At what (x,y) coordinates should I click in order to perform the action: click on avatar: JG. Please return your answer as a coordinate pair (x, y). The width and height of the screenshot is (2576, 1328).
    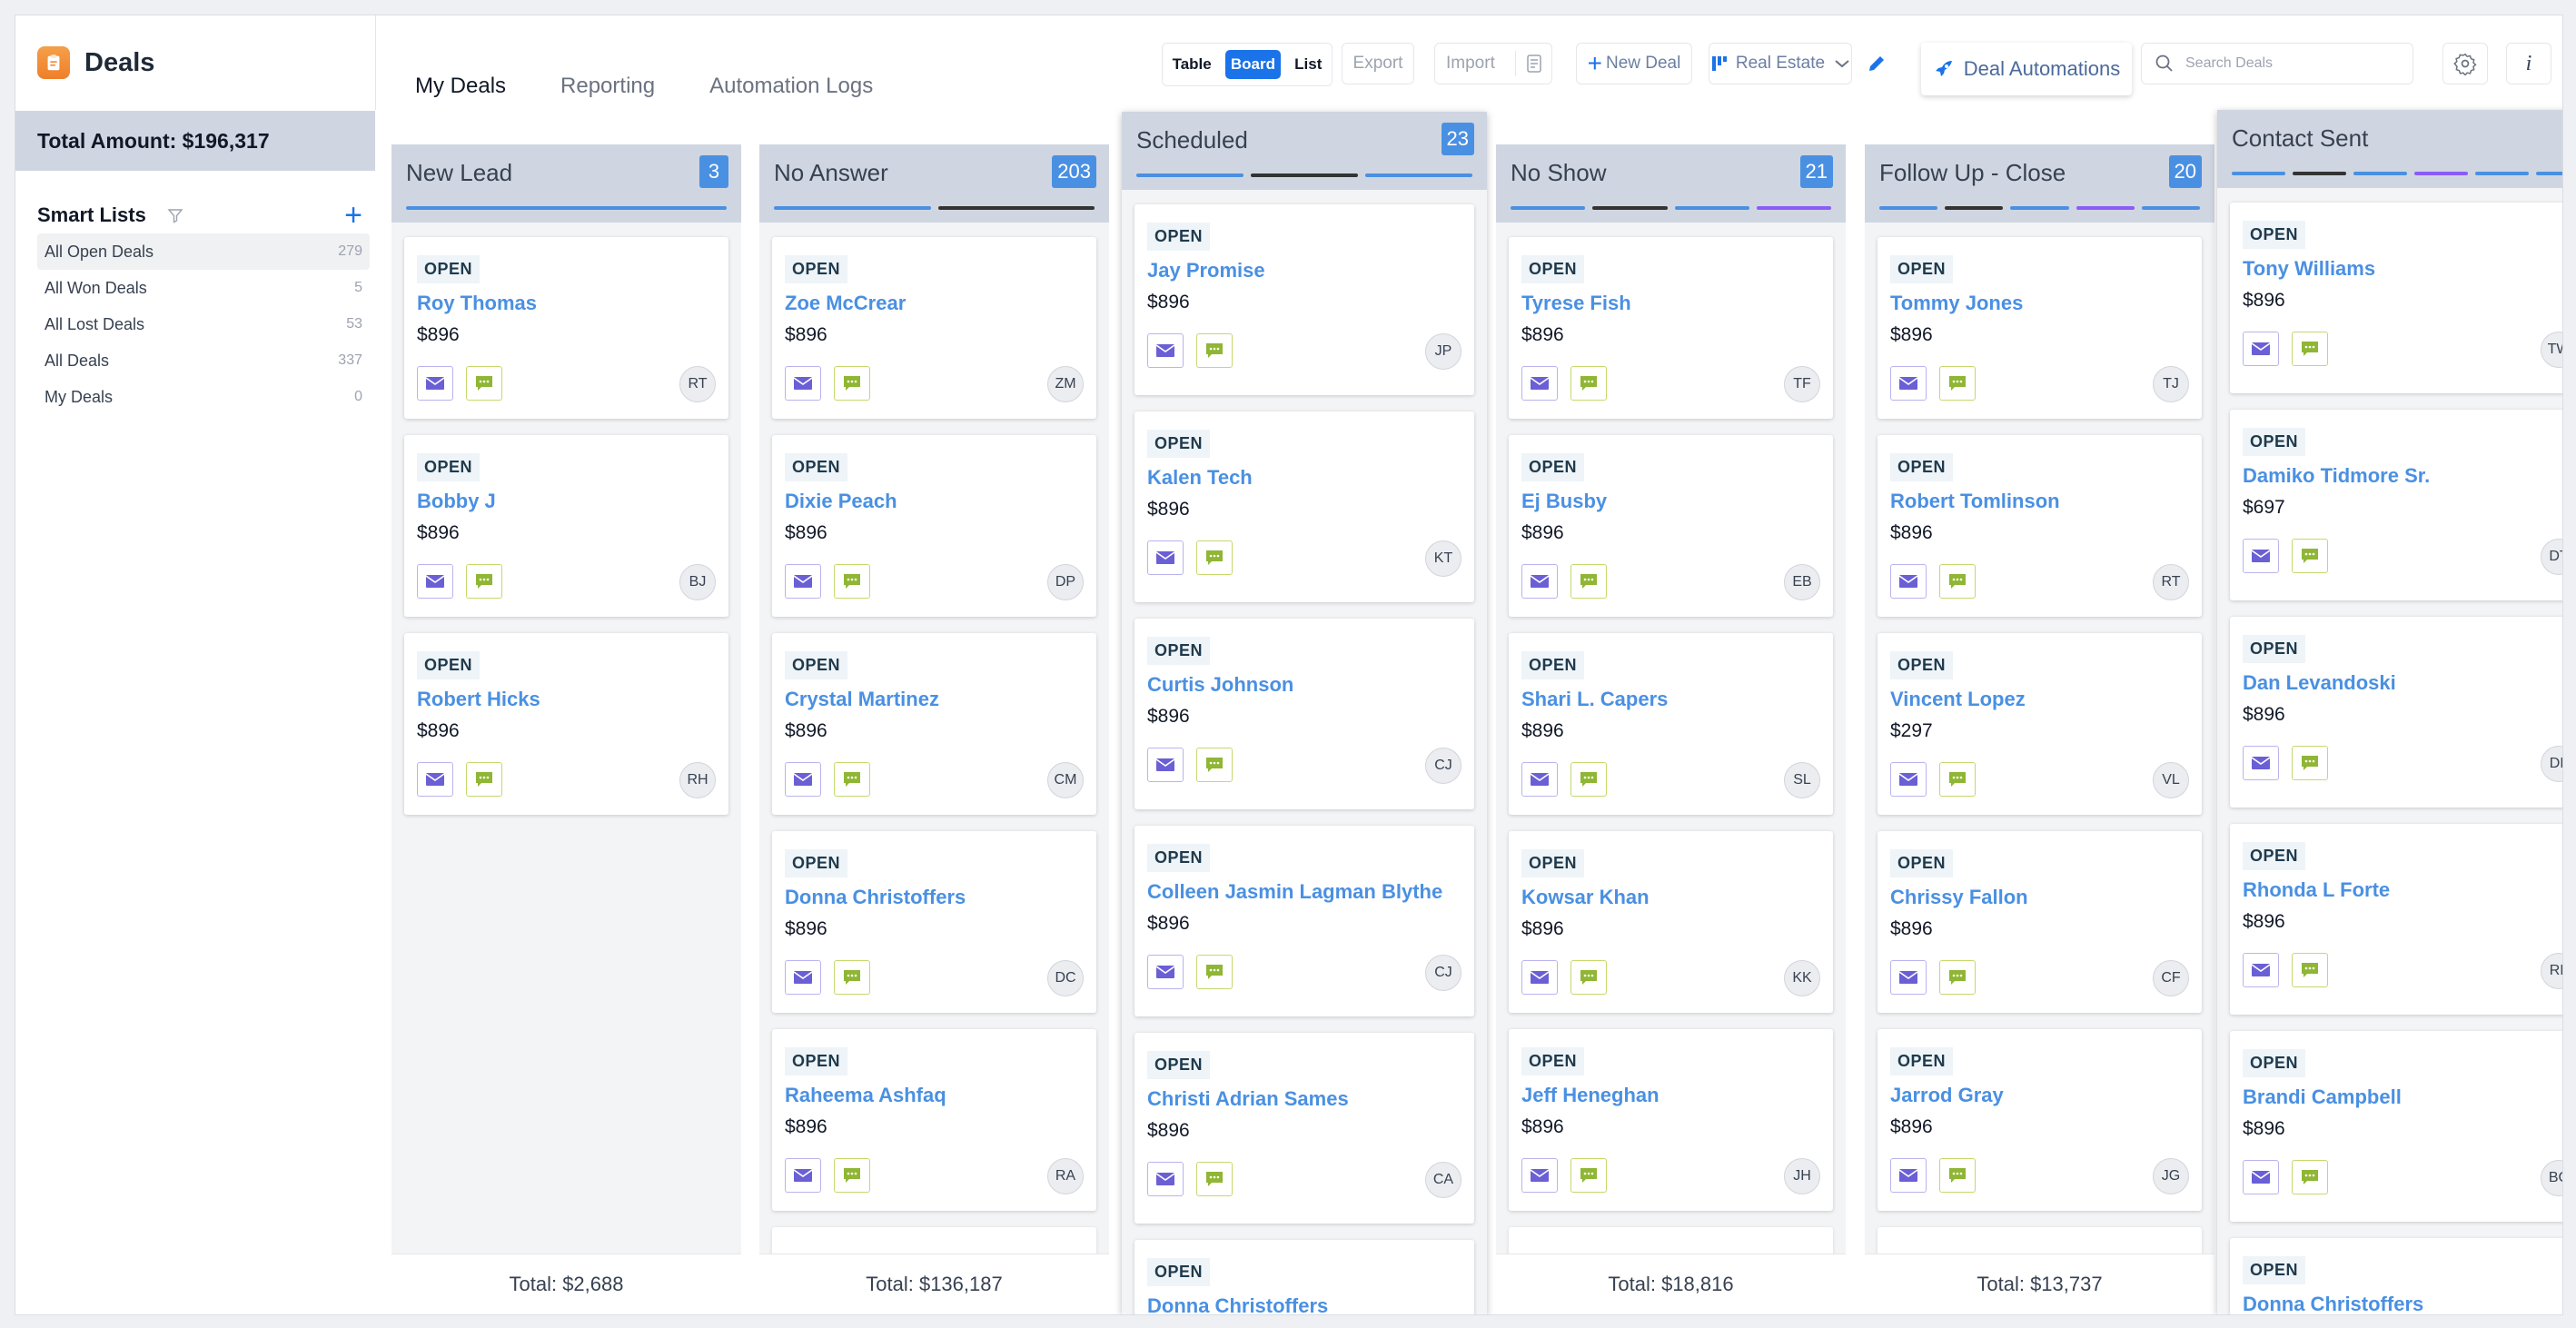
    Looking at the image, I should click on (2171, 1176).